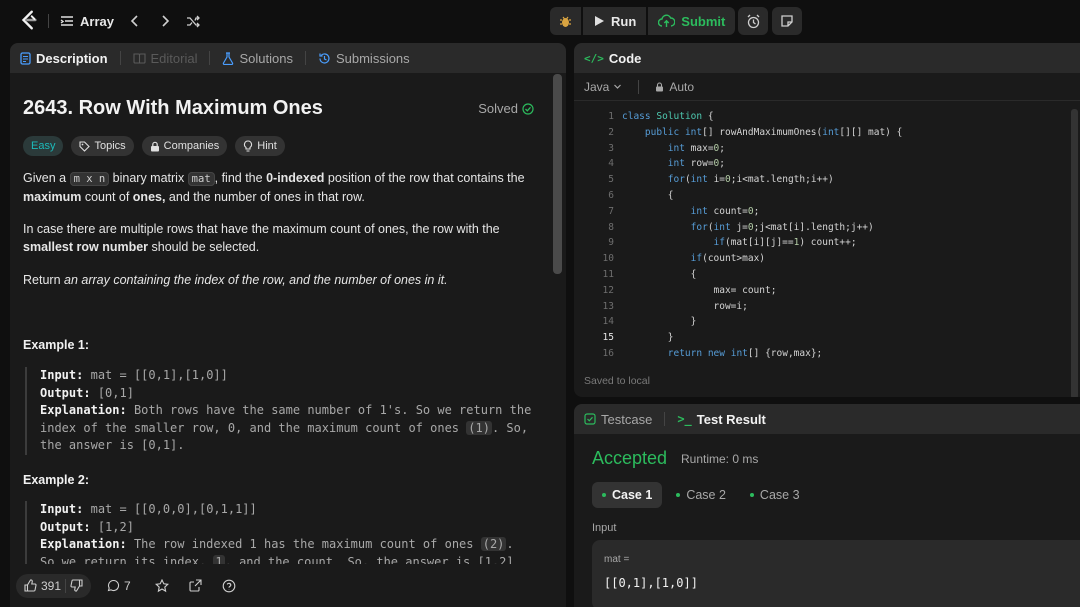 Image resolution: width=1080 pixels, height=607 pixels. I want to click on hint-chip: Hint, so click(260, 146).